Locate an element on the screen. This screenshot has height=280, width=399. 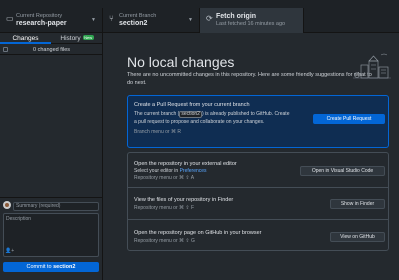
open-in-editor-button: Open in Visual Studio Code is located at coordinates (342, 171).